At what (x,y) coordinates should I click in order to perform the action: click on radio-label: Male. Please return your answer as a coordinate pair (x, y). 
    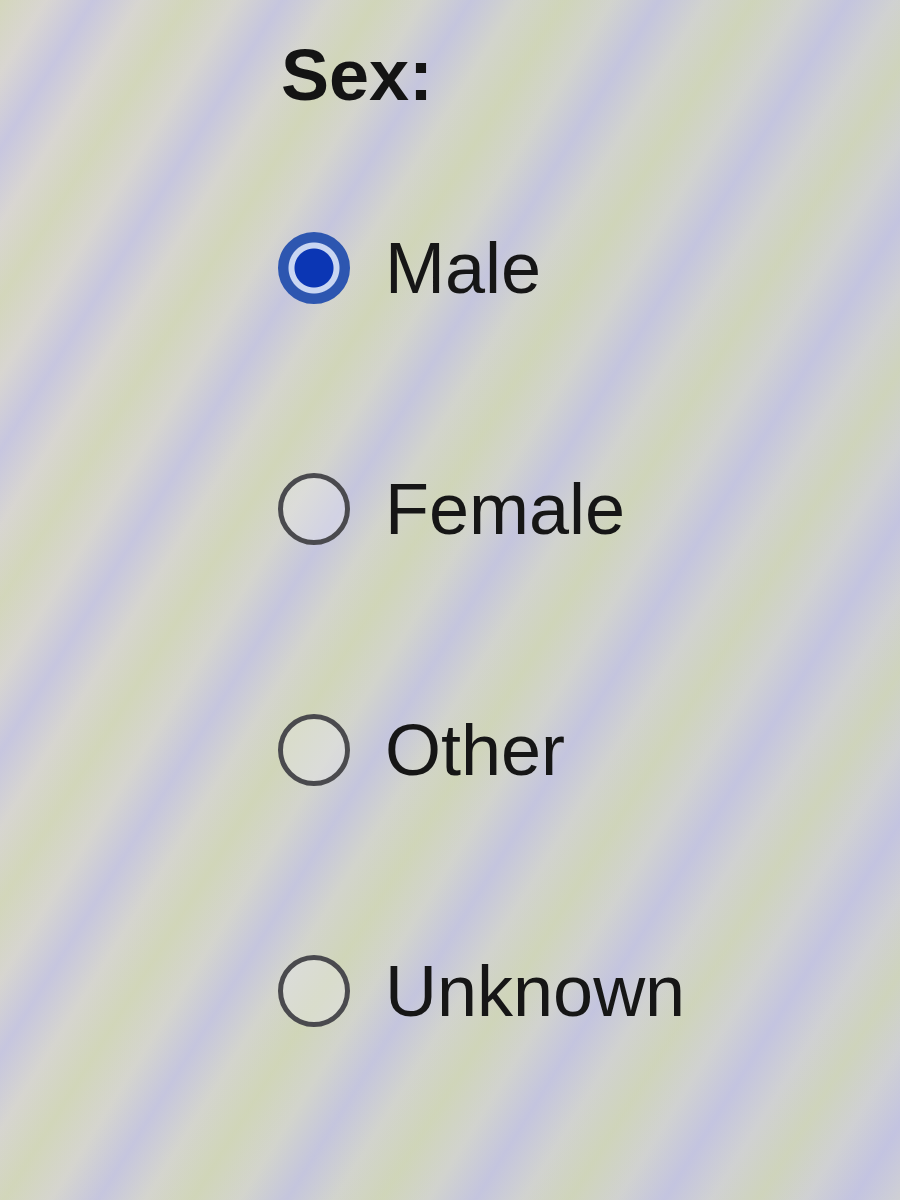
    Looking at the image, I should click on (463, 268).